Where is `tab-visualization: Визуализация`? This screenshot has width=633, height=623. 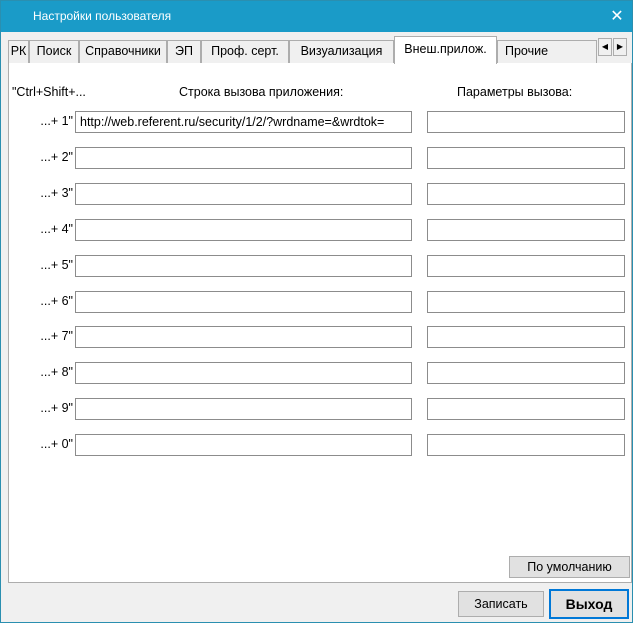 tab-visualization: Визуализация is located at coordinates (341, 51).